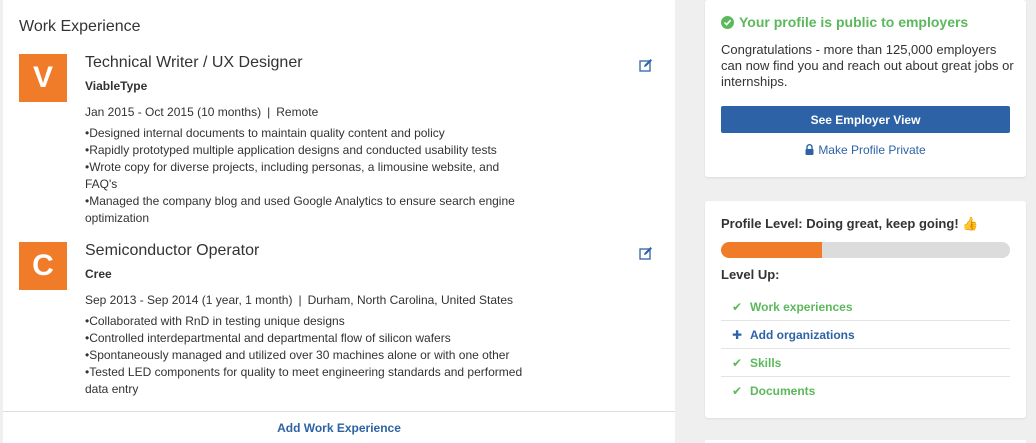 This screenshot has height=443, width=1036. I want to click on level-up-item-label: Add organizations, so click(802, 334).